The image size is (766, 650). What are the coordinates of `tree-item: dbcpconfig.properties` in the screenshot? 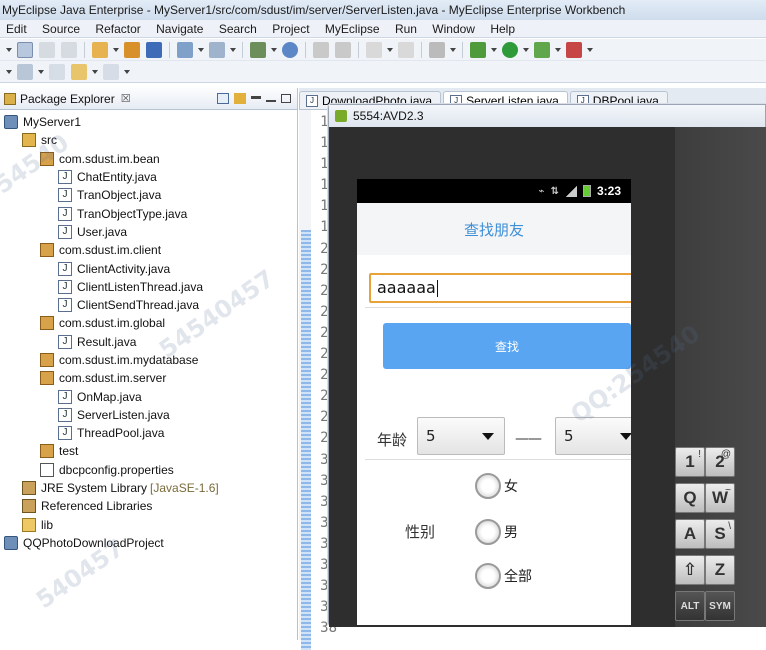 It's located at (148, 470).